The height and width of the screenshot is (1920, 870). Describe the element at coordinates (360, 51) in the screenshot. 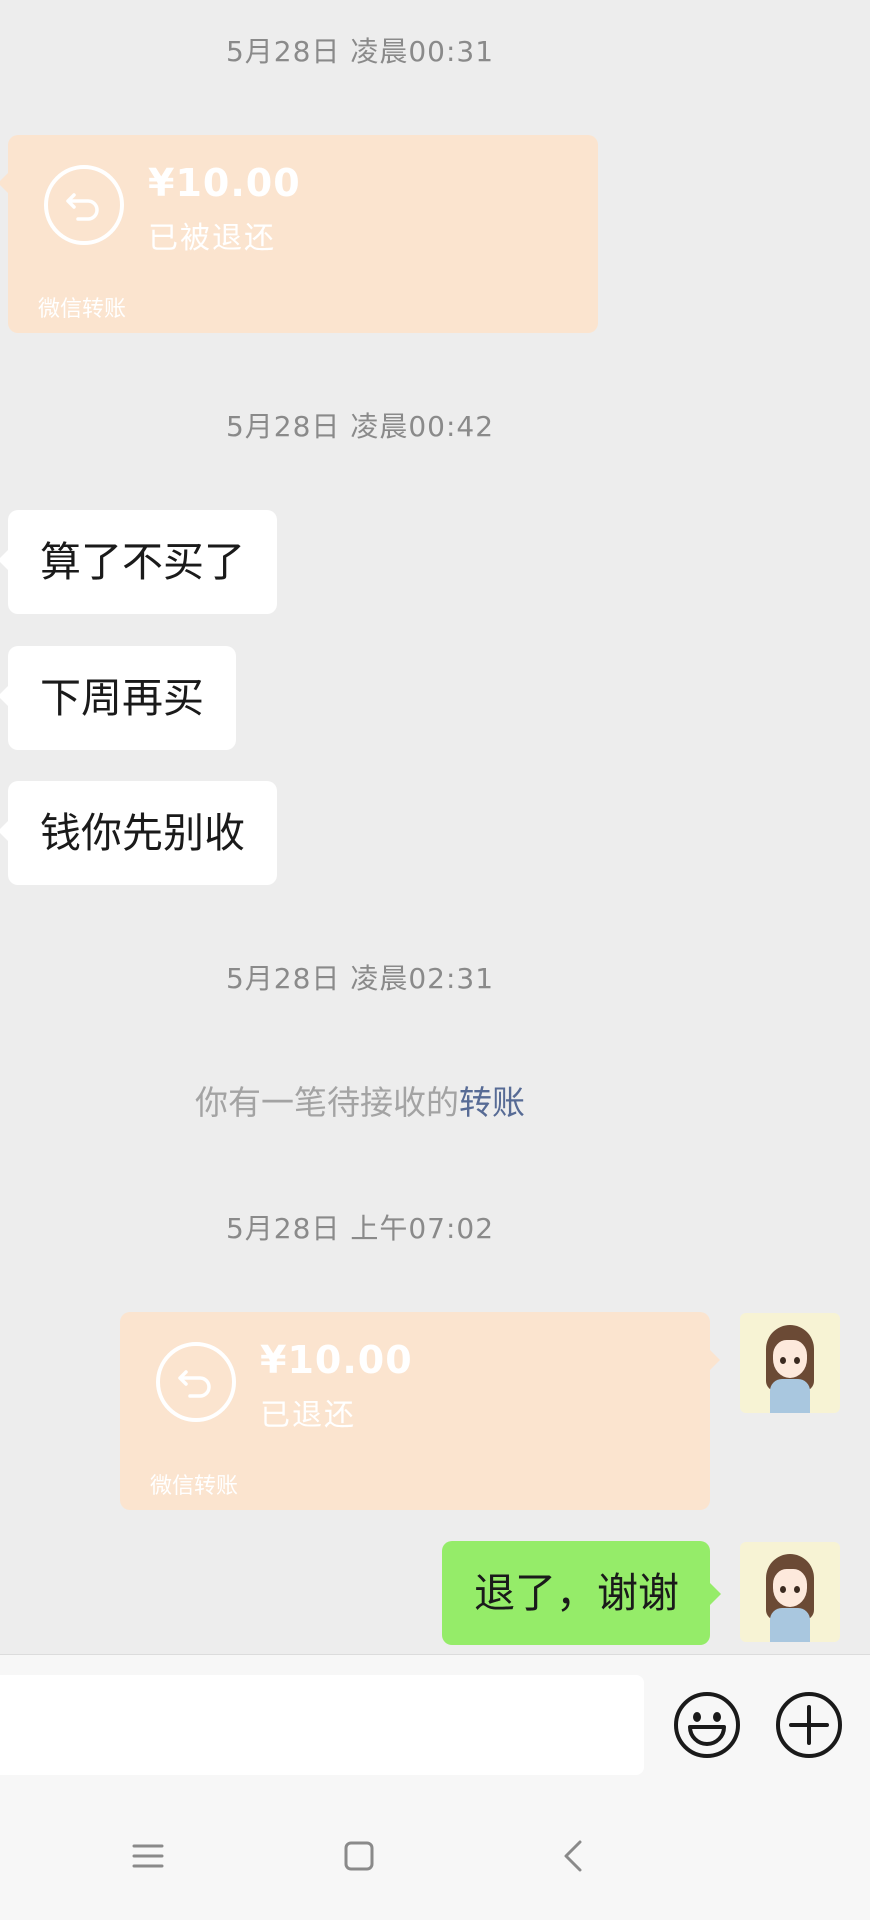

I see `timestamp: 5月28日 凌晨00:31` at that location.